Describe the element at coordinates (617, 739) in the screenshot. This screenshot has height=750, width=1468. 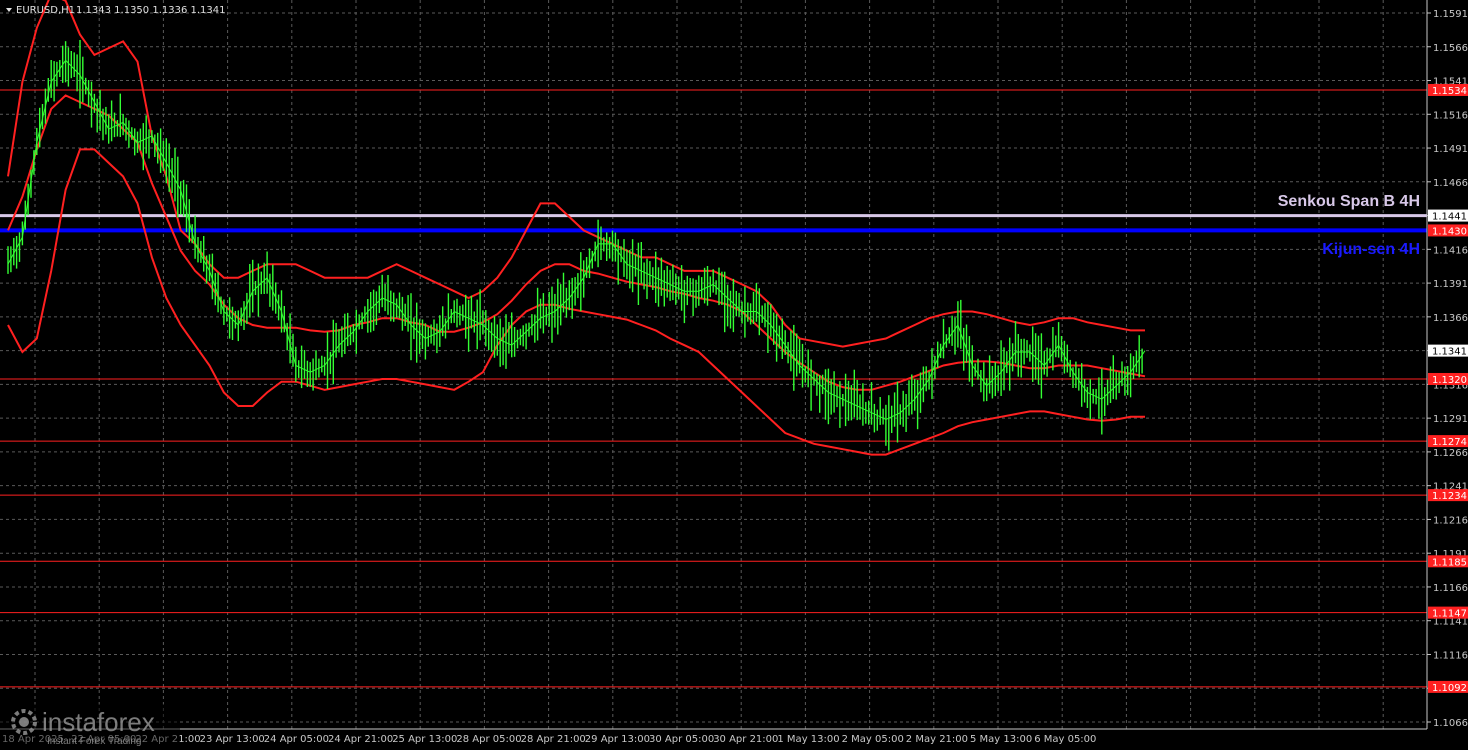
I see `x-tick-label: 29 Apr 13:00` at that location.